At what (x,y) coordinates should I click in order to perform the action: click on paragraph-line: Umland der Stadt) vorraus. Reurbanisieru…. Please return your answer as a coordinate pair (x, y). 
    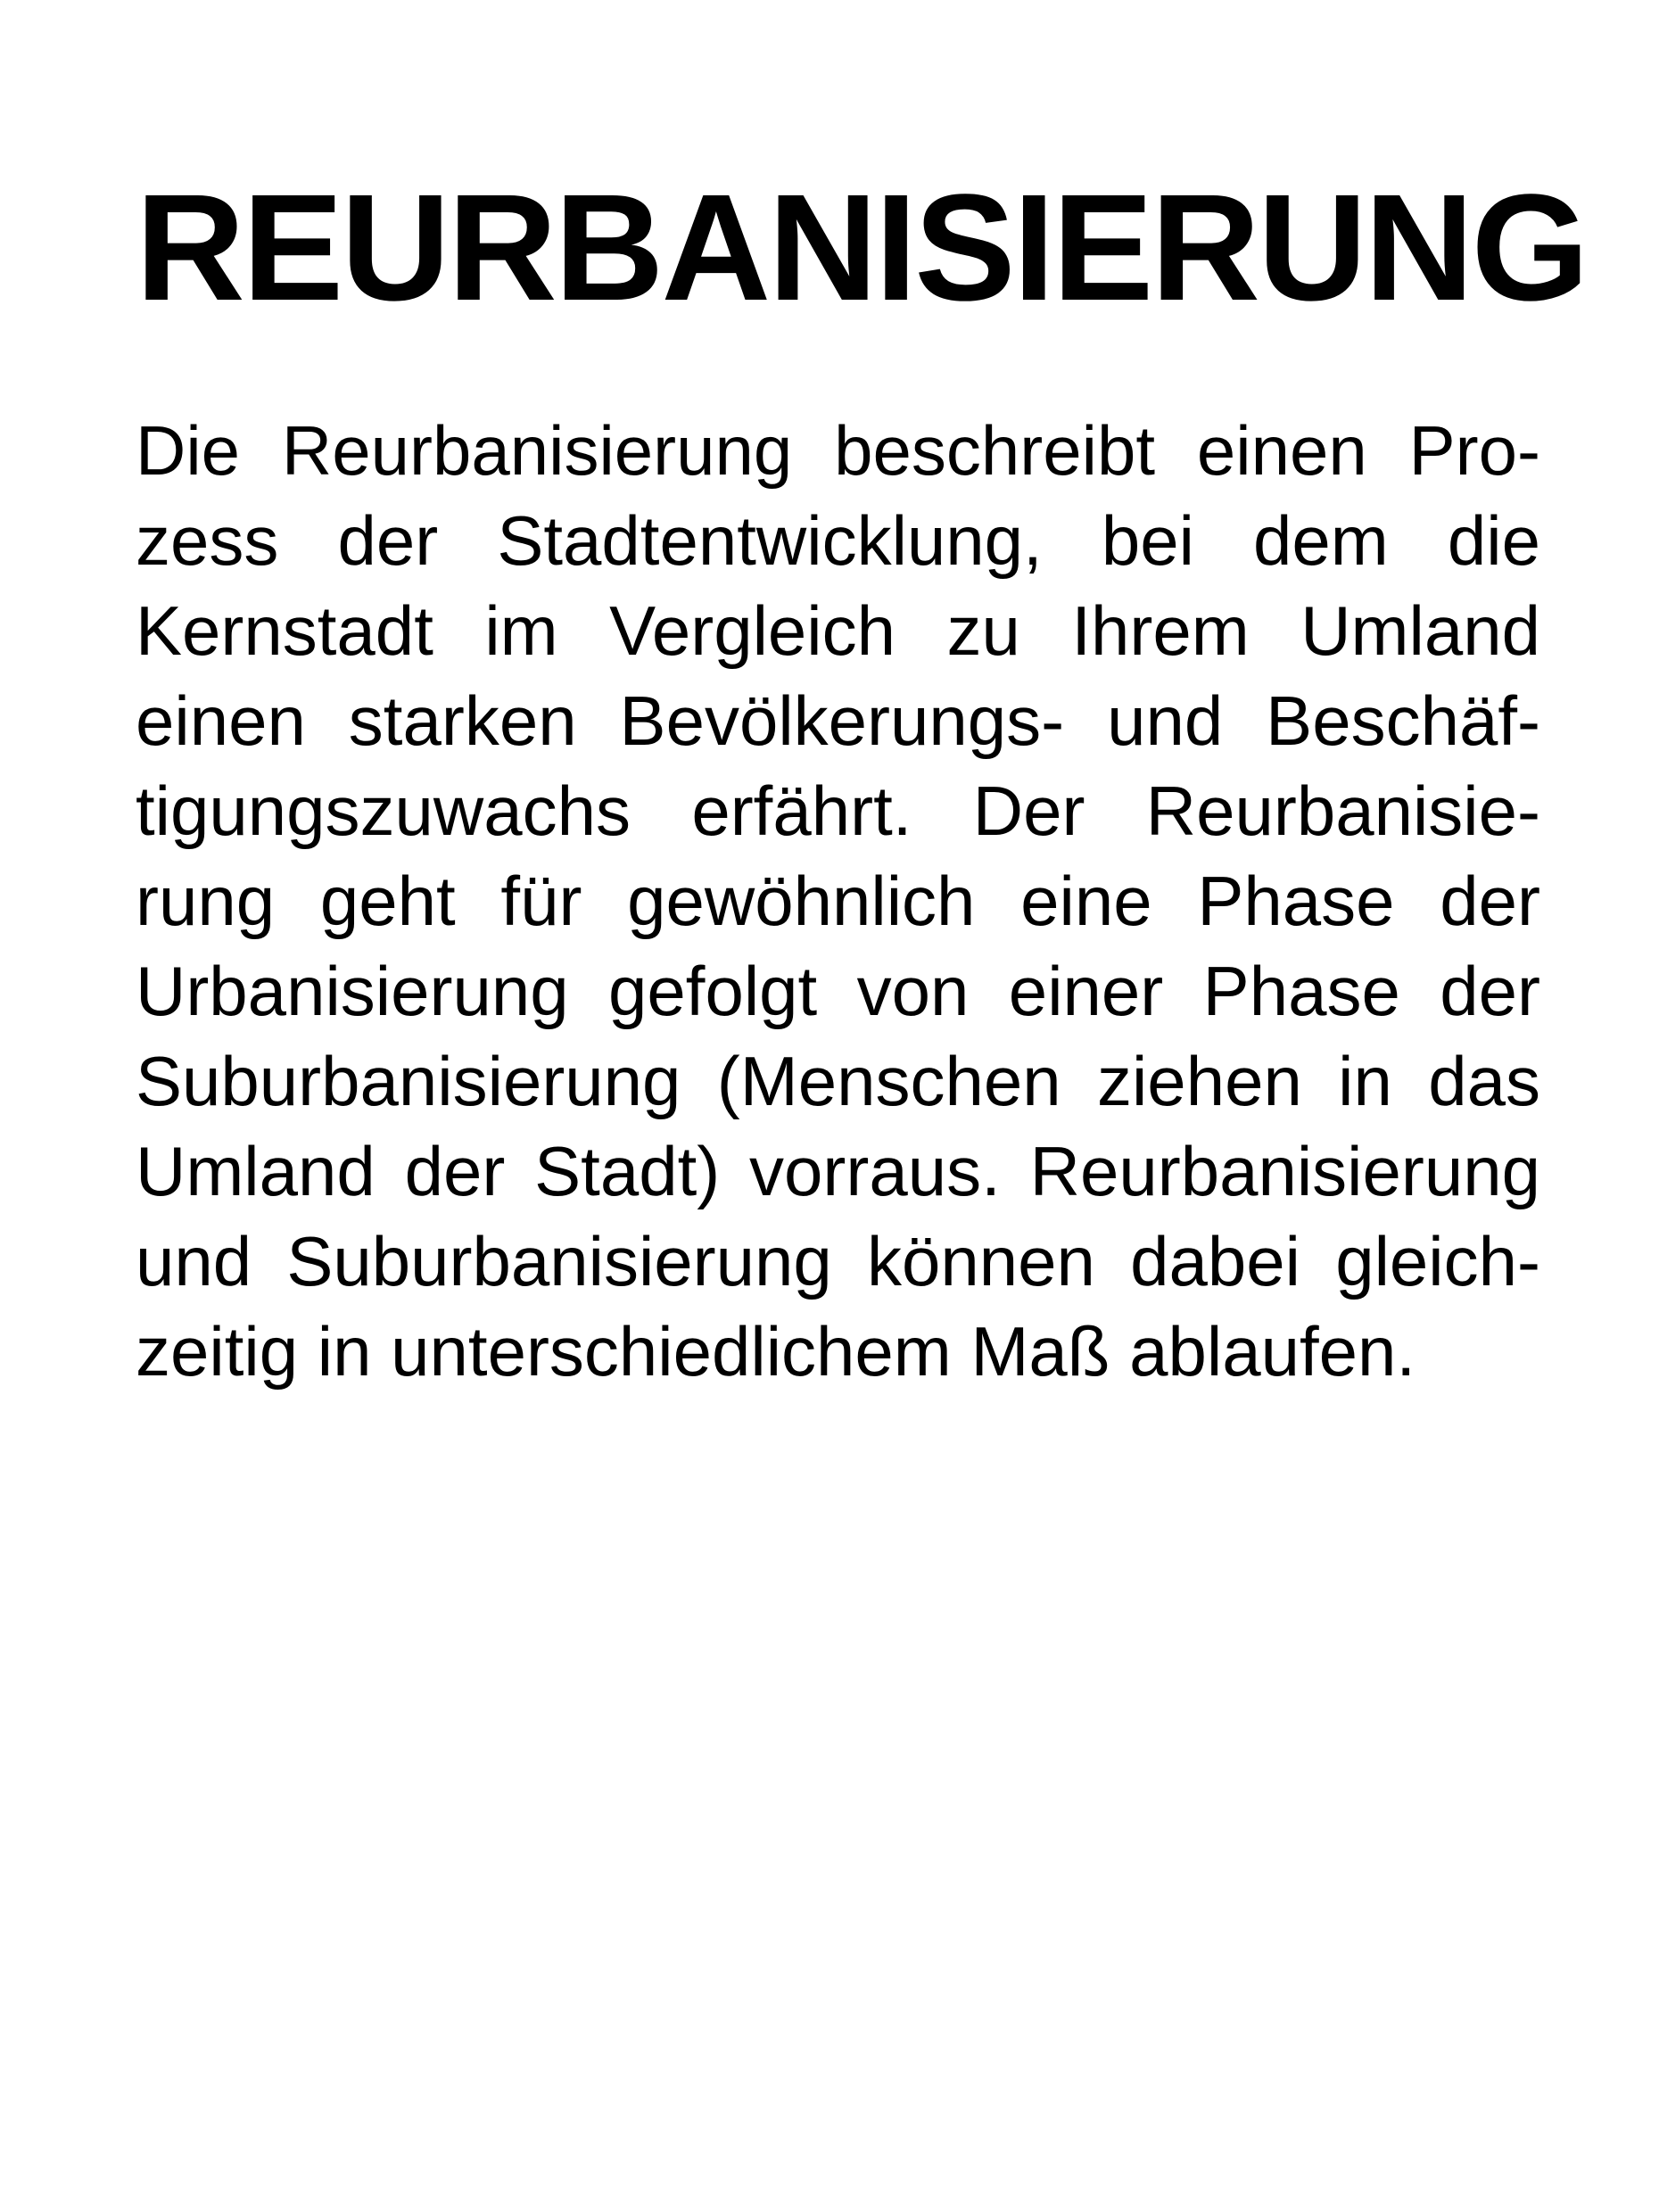
    Looking at the image, I should click on (838, 1171).